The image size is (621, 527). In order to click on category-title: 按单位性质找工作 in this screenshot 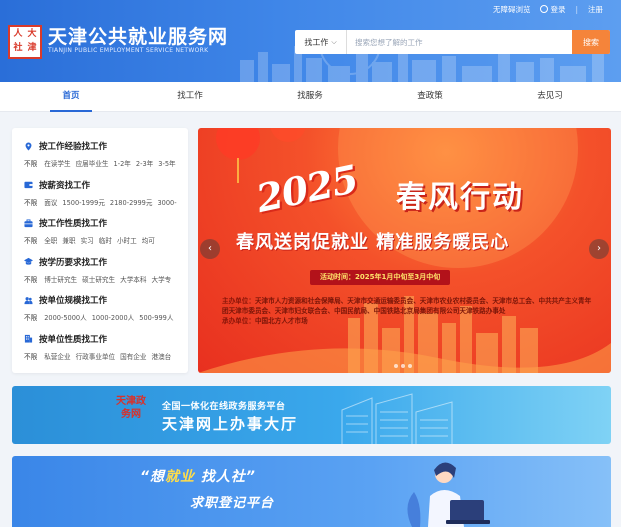, I will do `click(106, 339)`.